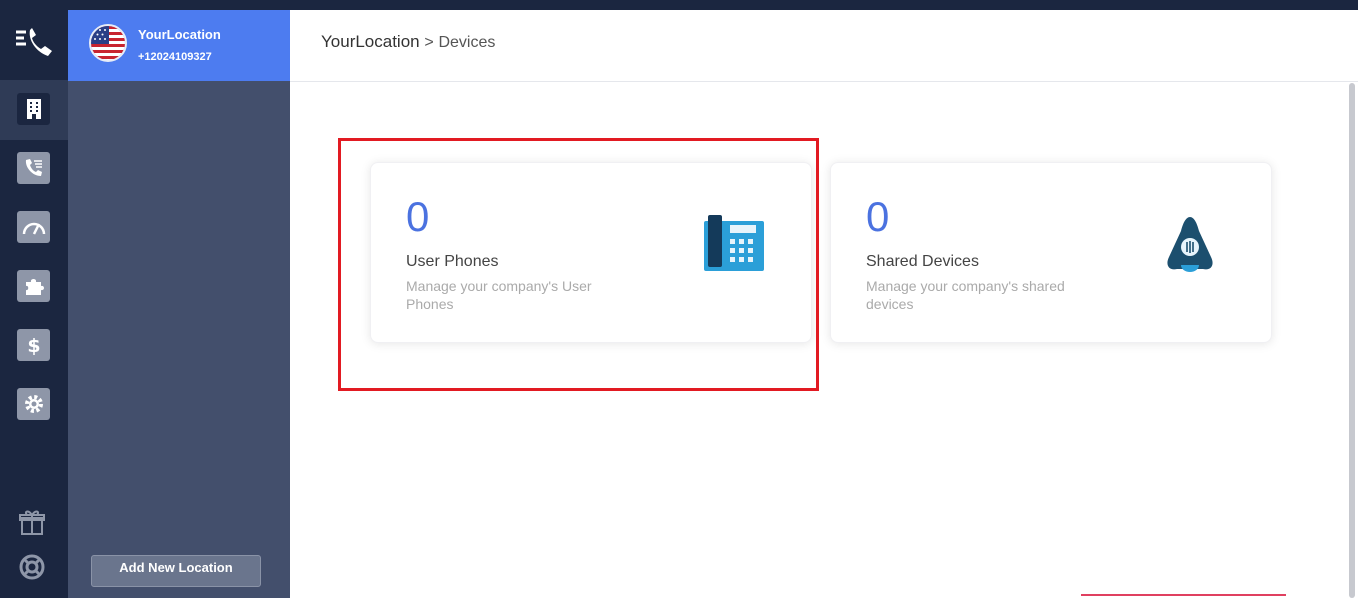 The width and height of the screenshot is (1358, 598). I want to click on shared-devices-description: Manage your company's shared devices, so click(965, 295).